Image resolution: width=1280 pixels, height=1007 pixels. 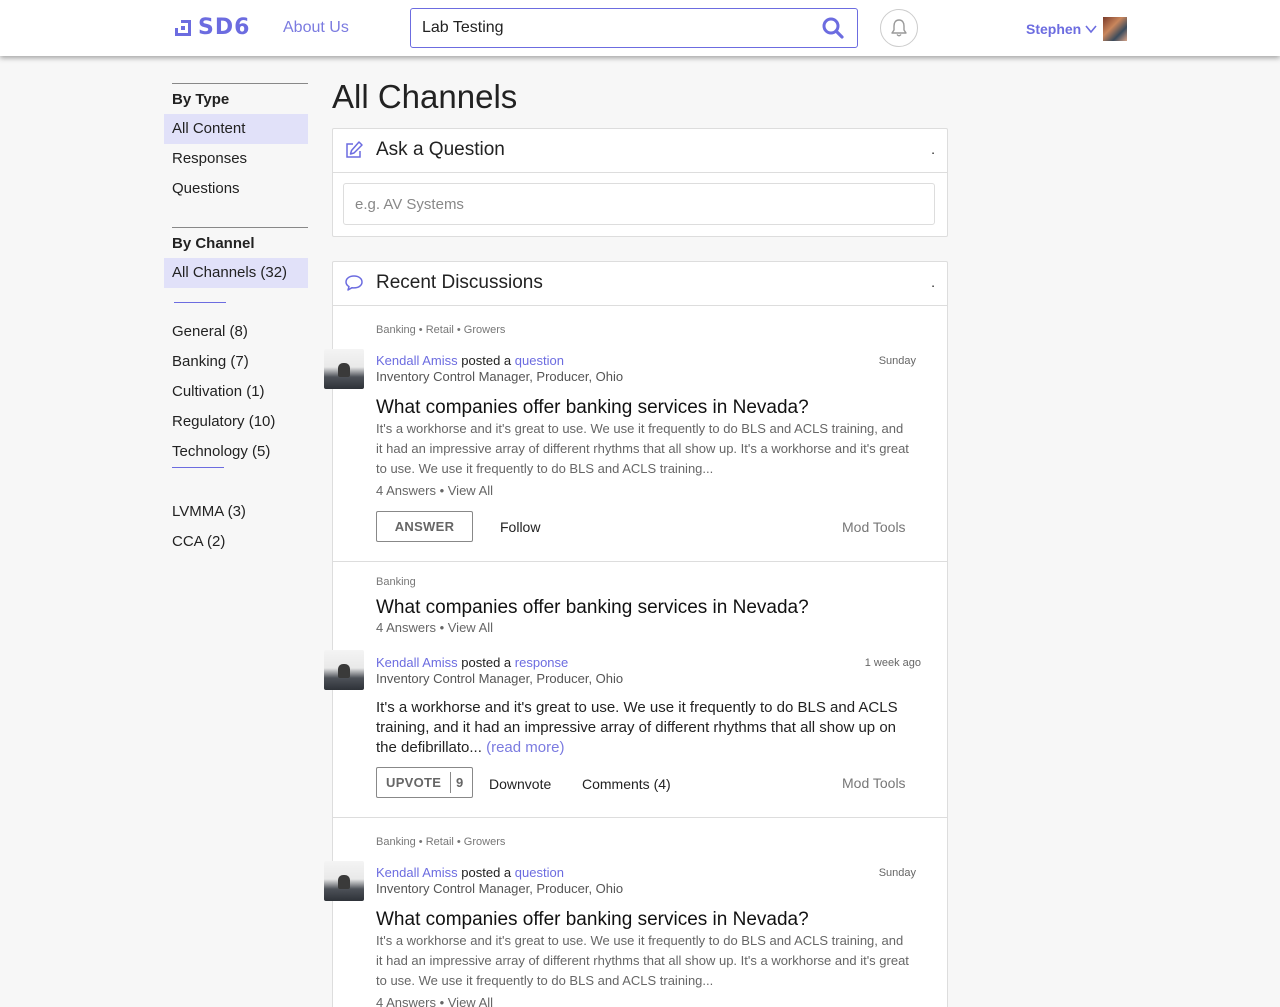 I want to click on channel-item-all: All Channels (32), so click(x=236, y=273).